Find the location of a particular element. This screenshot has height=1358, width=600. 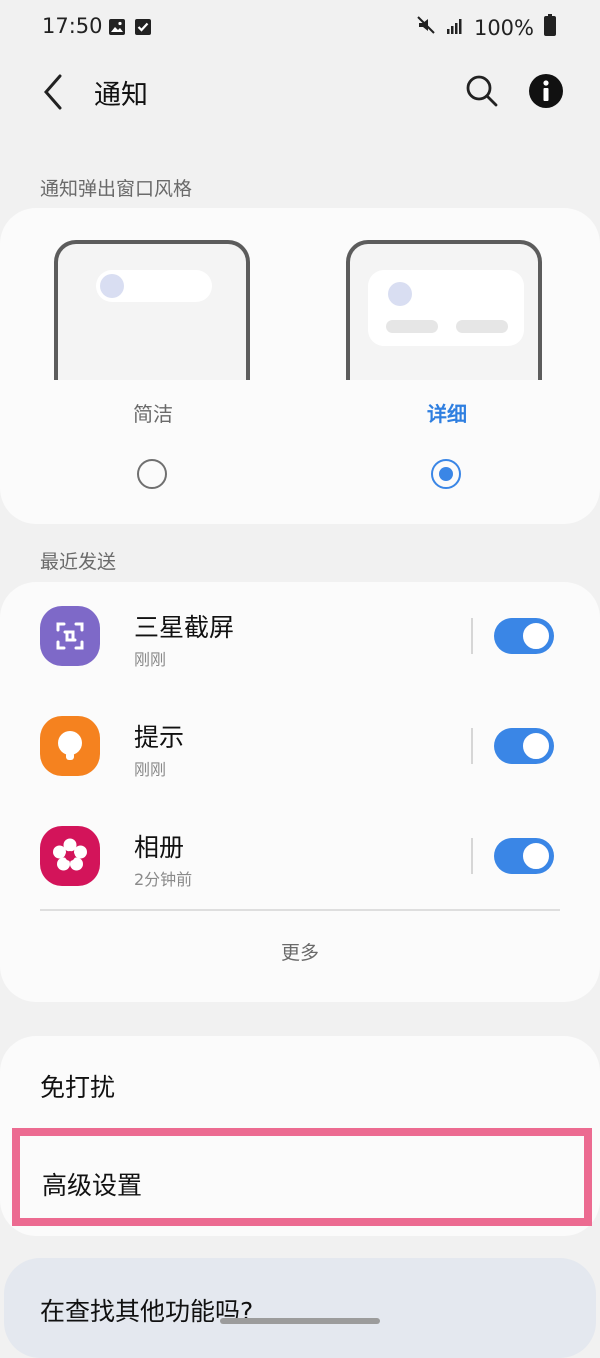

app-row-tips: 提示 刚刚 is located at coordinates (300, 747).